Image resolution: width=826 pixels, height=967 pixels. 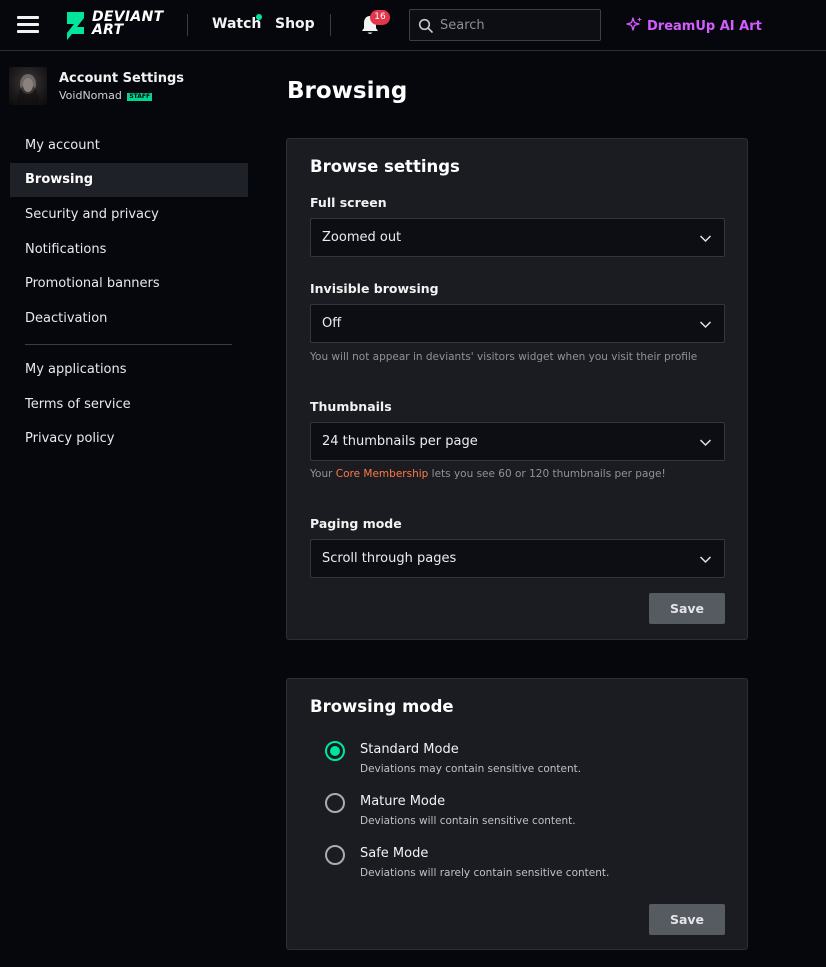 What do you see at coordinates (129, 405) in the screenshot?
I see `sidebar-item-terms-of-service: Terms of service` at bounding box center [129, 405].